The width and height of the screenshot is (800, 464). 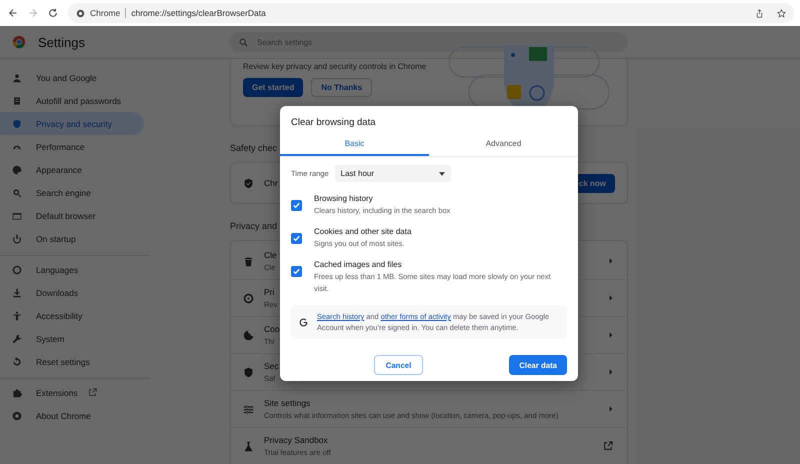 What do you see at coordinates (199, 13) in the screenshot?
I see `url-text: chrome://settings/clearBrowserData` at bounding box center [199, 13].